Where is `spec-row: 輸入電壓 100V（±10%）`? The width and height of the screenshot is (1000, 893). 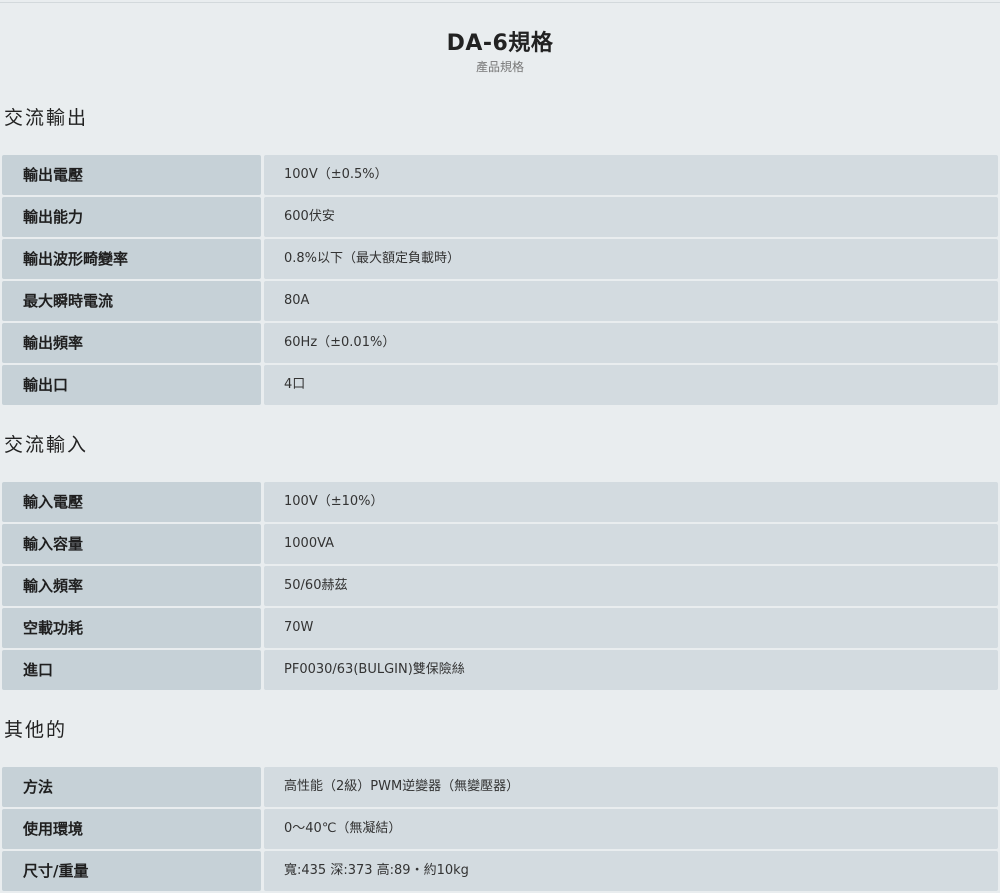
spec-row: 輸入電壓 100V（±10%） is located at coordinates (500, 502).